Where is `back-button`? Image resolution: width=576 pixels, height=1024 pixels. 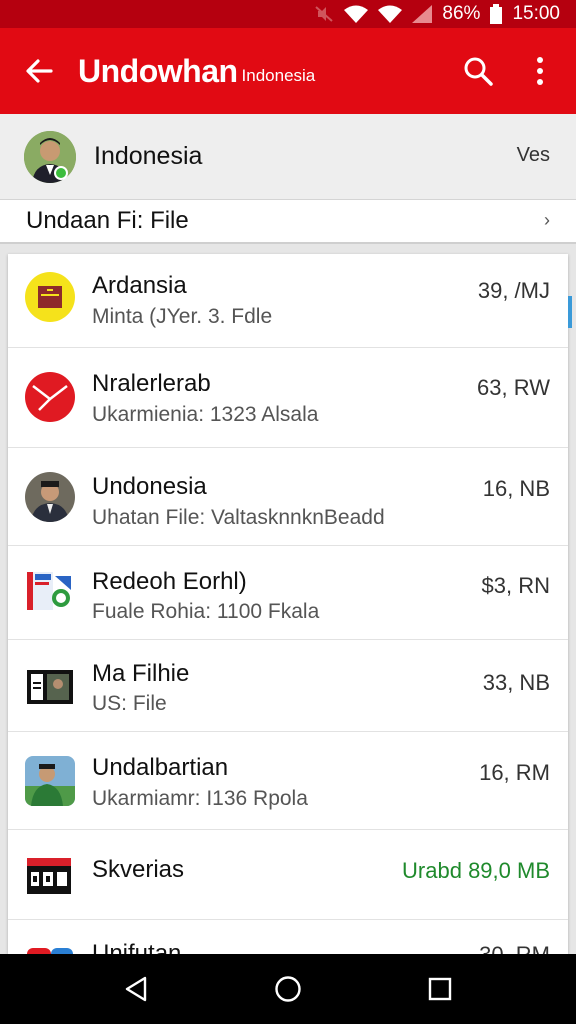 back-button is located at coordinates (39, 71).